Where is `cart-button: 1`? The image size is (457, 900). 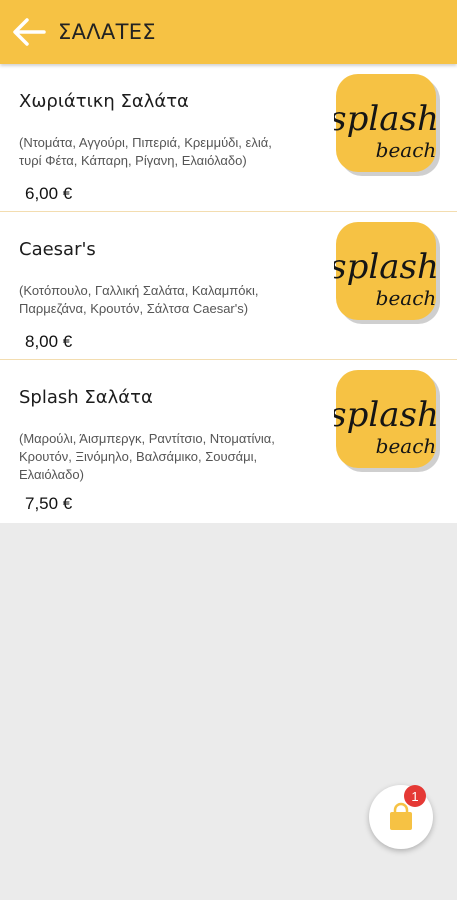 cart-button: 1 is located at coordinates (401, 817).